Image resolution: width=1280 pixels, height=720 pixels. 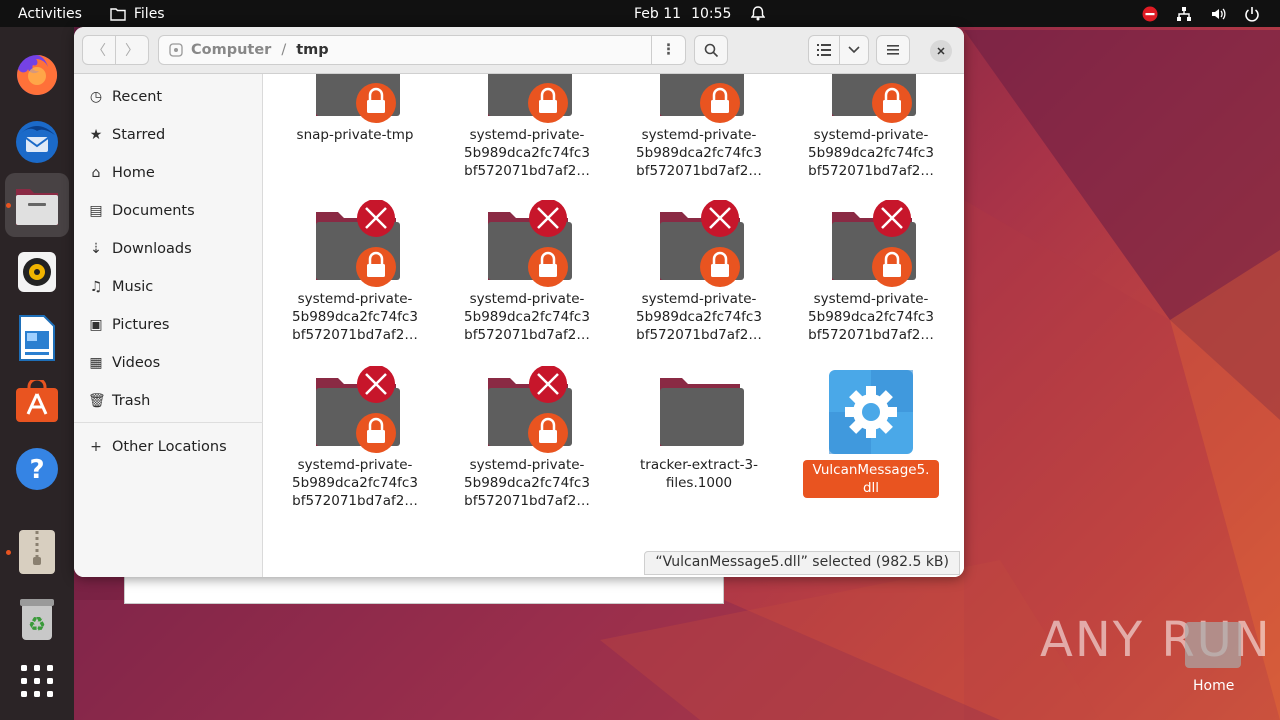 I want to click on help-icon: ?, so click(x=37, y=469).